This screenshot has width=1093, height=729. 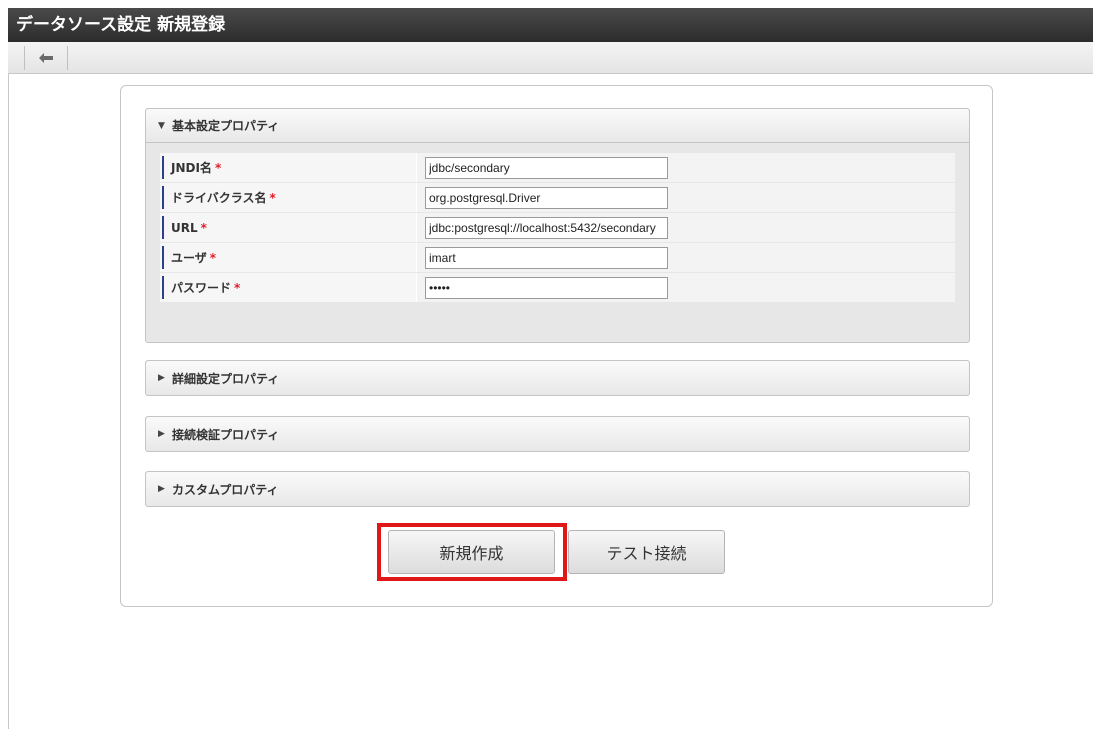 What do you see at coordinates (546, 197) in the screenshot?
I see `driver-class-input` at bounding box center [546, 197].